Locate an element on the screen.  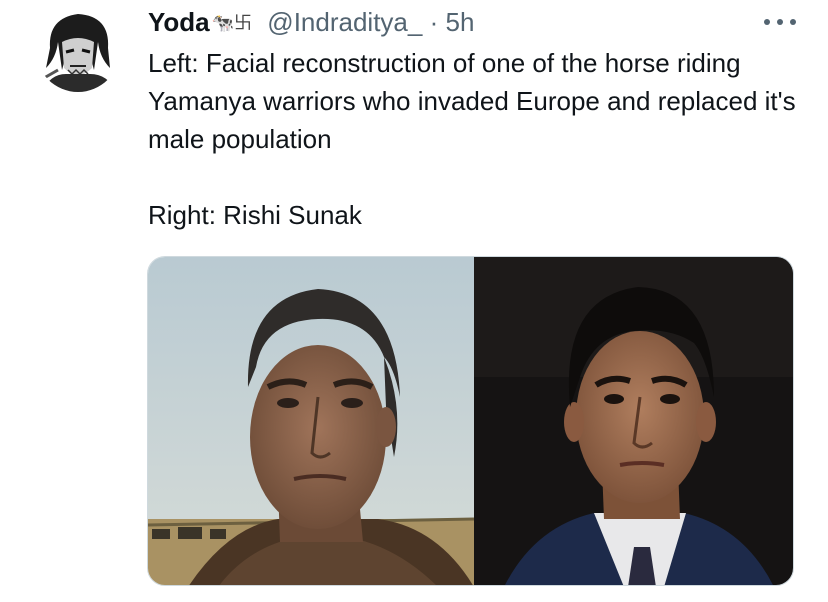
tweet-header: Yoda 🐄卐 @Indraditya_ · 5h is located at coordinates (311, 22).